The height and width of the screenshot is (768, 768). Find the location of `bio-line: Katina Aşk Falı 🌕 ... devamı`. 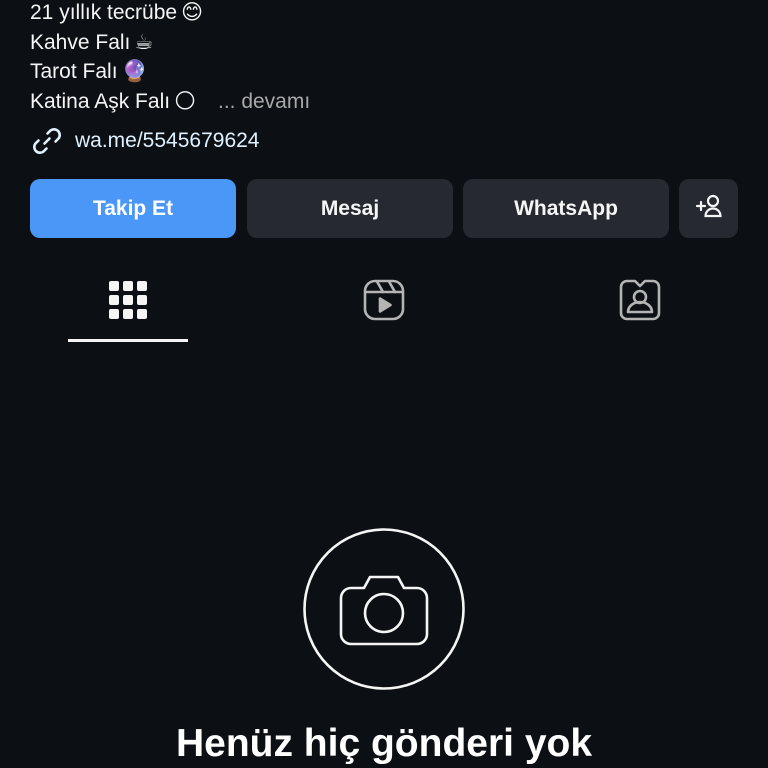

bio-line: Katina Aşk Falı 🌕 ... devamı is located at coordinates (170, 102).